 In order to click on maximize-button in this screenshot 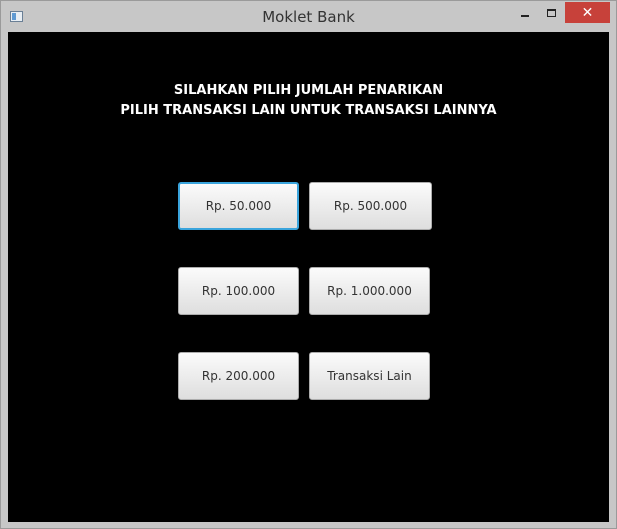, I will do `click(551, 12)`.